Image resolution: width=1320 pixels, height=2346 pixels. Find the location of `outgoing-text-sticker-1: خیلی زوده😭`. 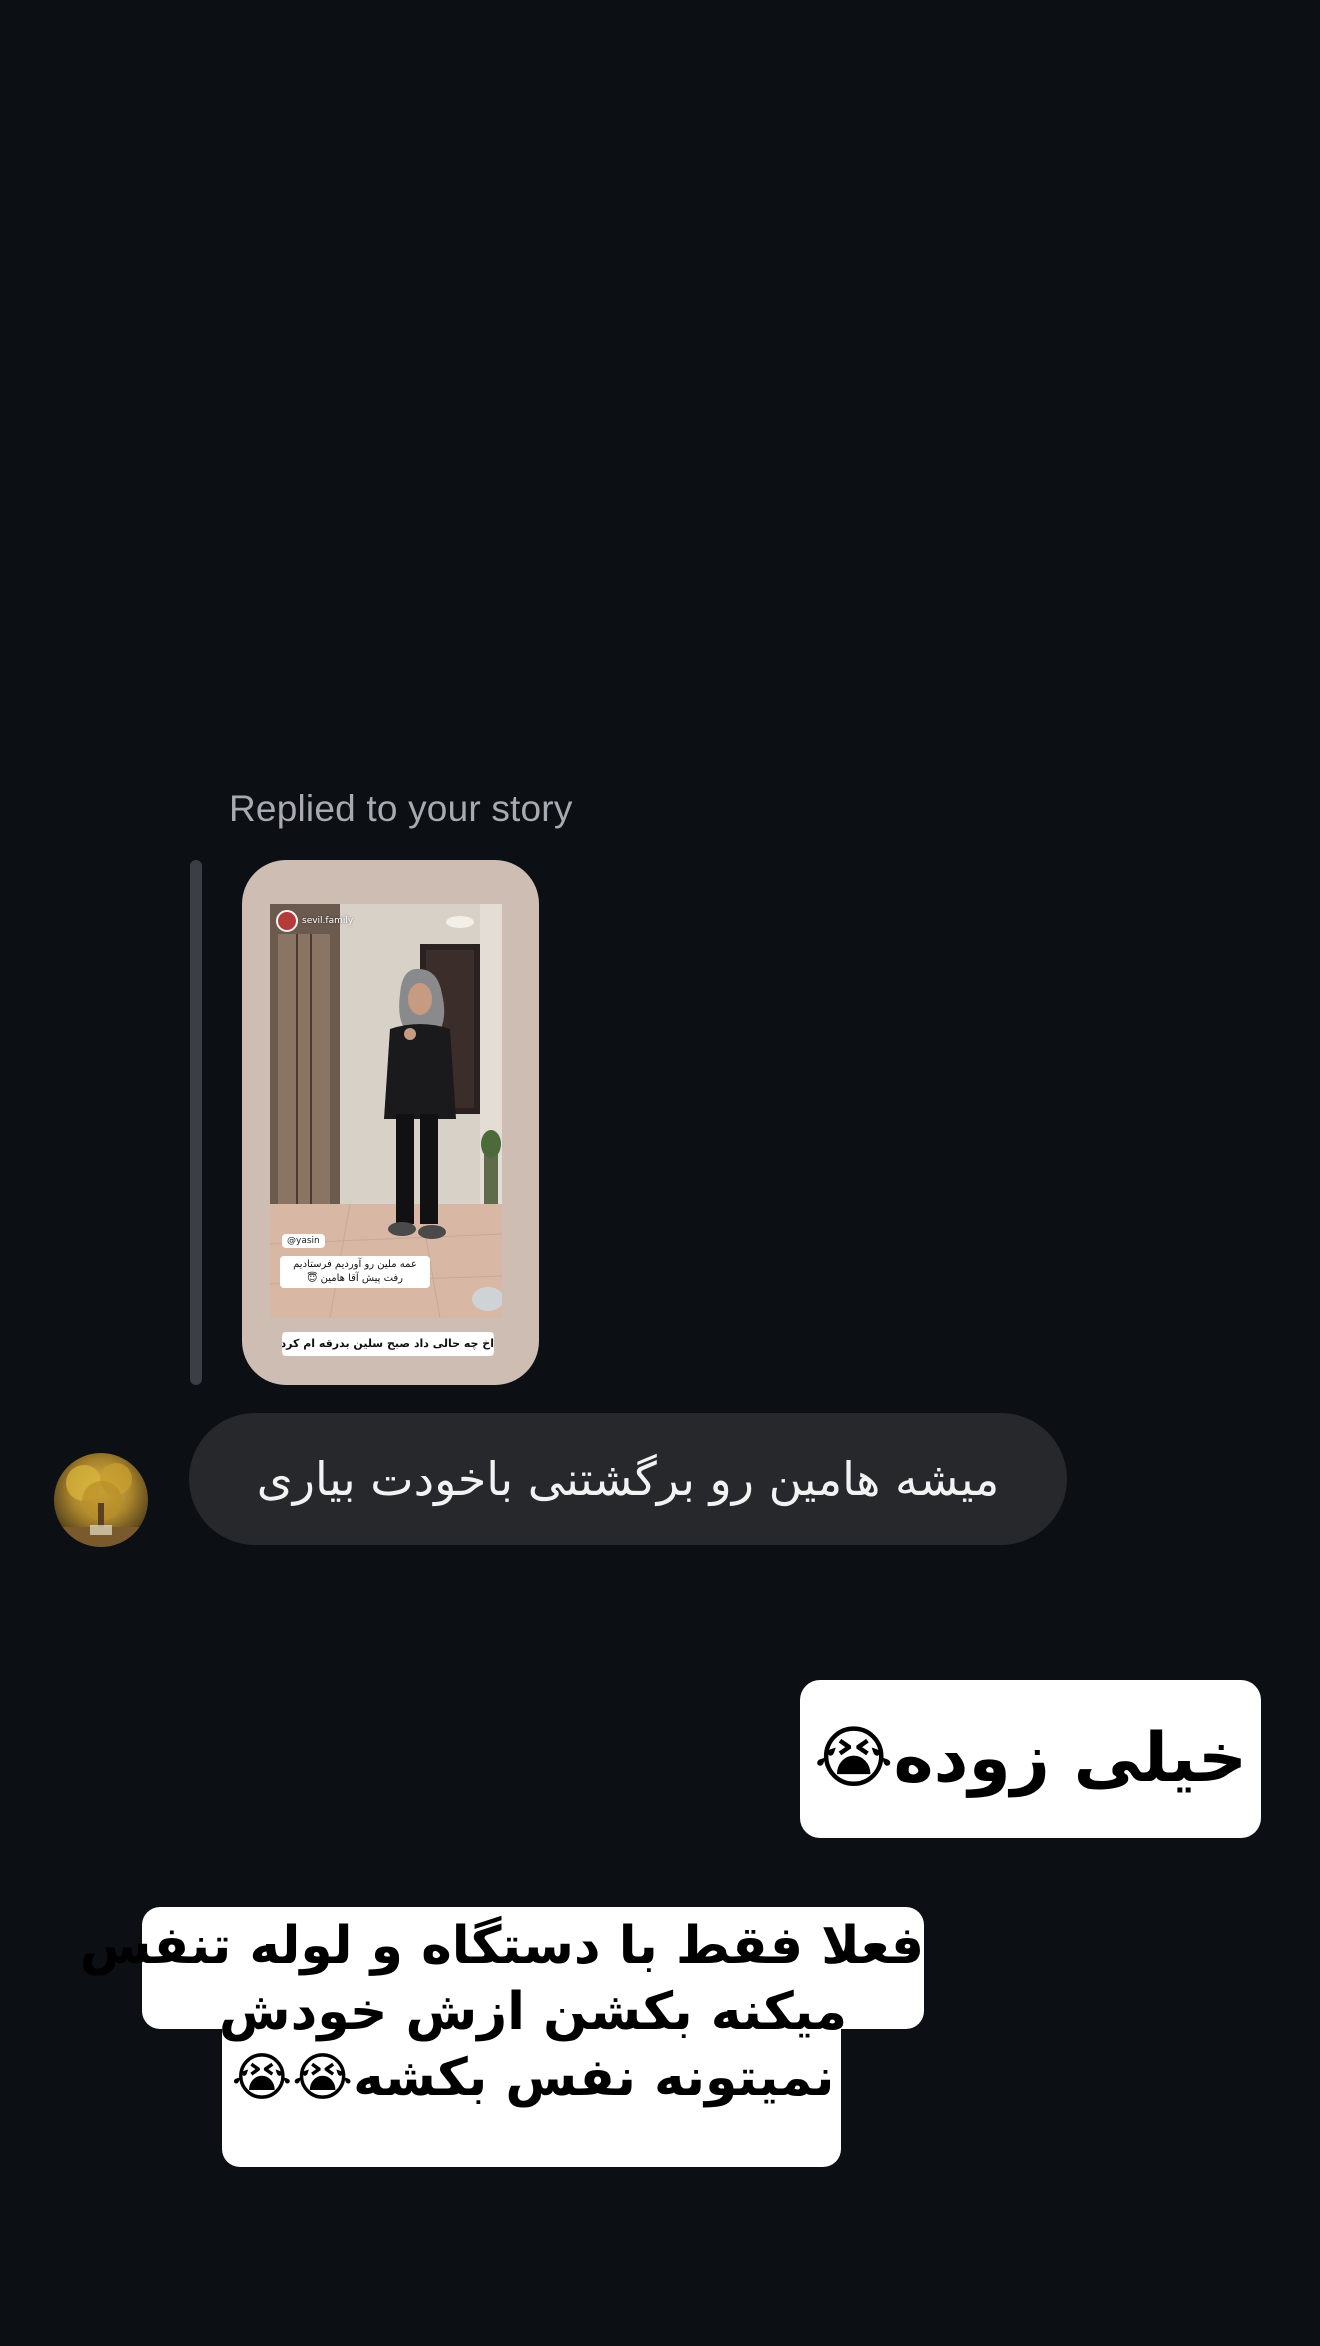

outgoing-text-sticker-1: خیلی زوده😭 is located at coordinates (1030, 1759).